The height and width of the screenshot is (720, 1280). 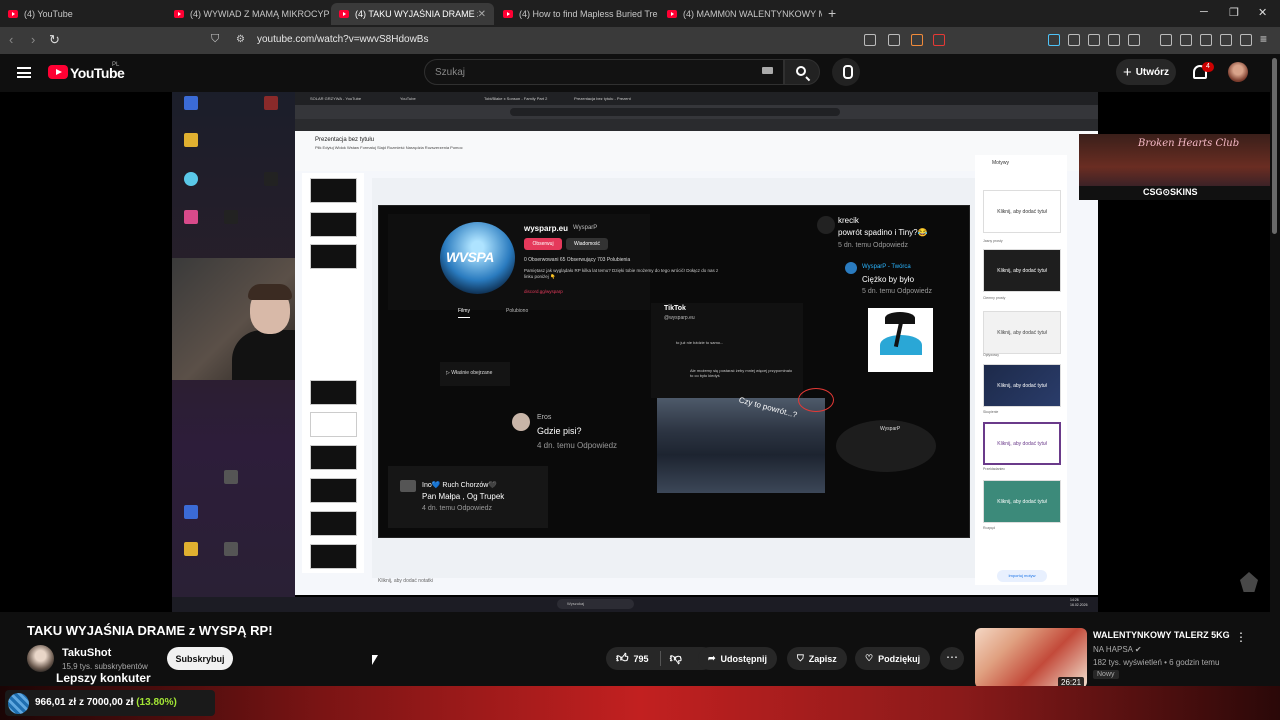 I want to click on browser-tab: (4) YouTube, so click(x=82, y=14).